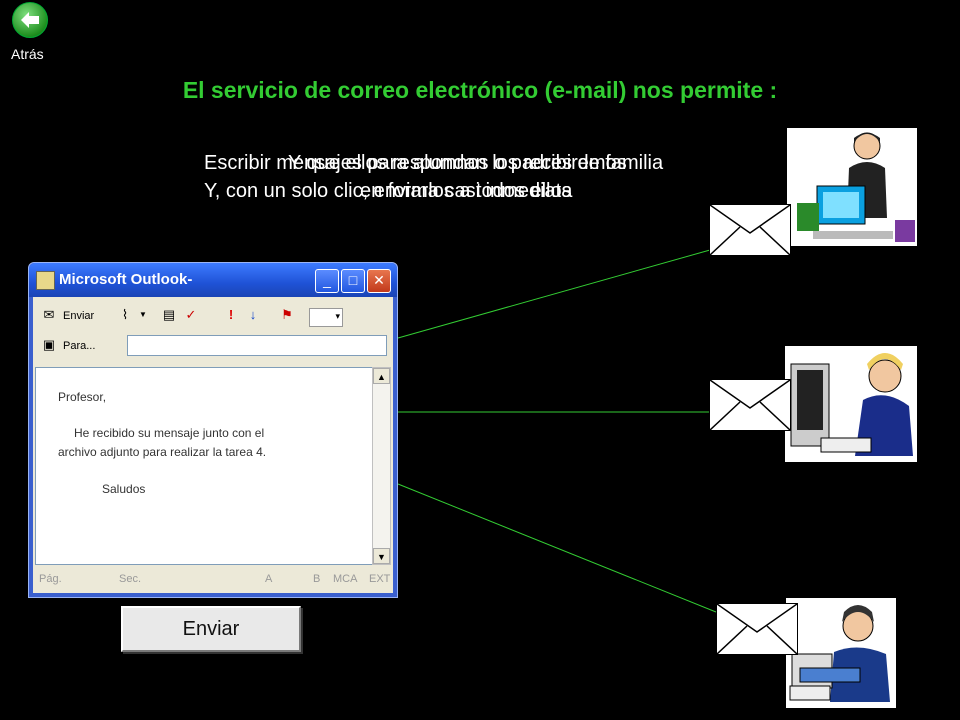 The height and width of the screenshot is (720, 960). Describe the element at coordinates (124, 489) in the screenshot. I see `message-closing: Saludos` at that location.